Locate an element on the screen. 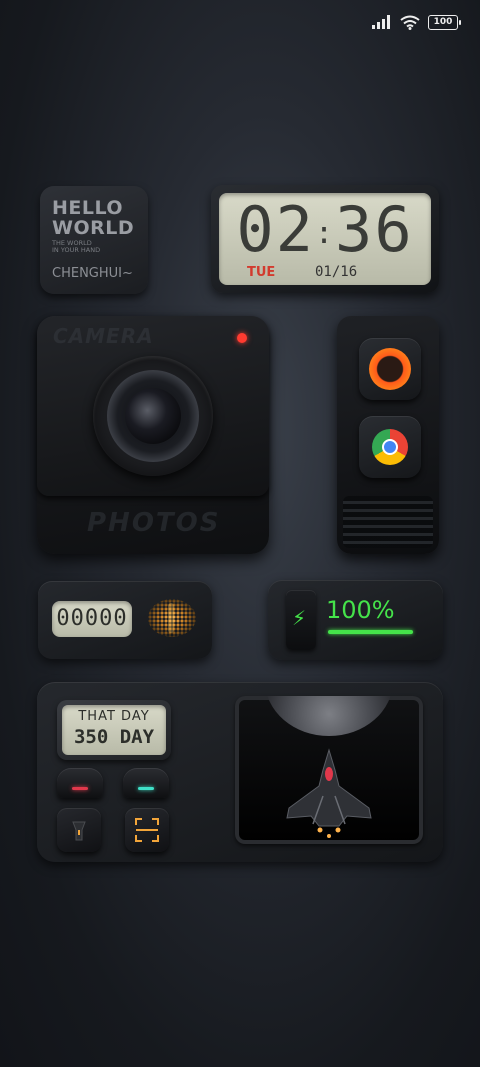  clock-lcd: 02:36 TUE 01/16 is located at coordinates (325, 239).